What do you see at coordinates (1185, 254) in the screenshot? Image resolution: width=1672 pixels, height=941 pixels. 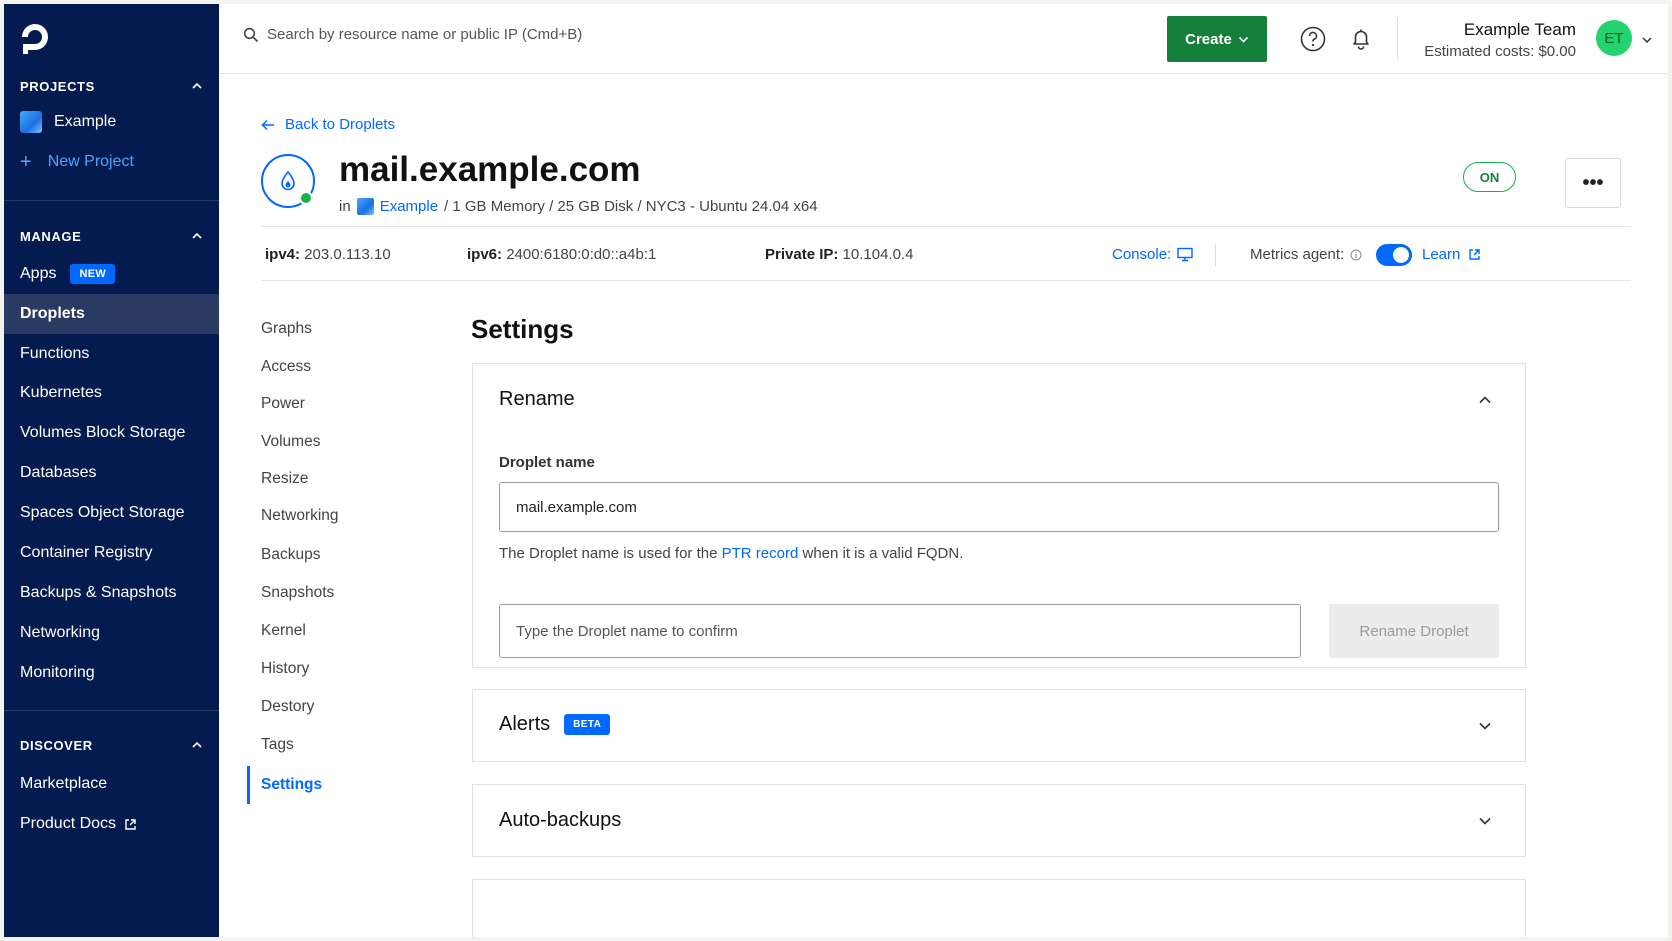 I see `monitor-icon` at bounding box center [1185, 254].